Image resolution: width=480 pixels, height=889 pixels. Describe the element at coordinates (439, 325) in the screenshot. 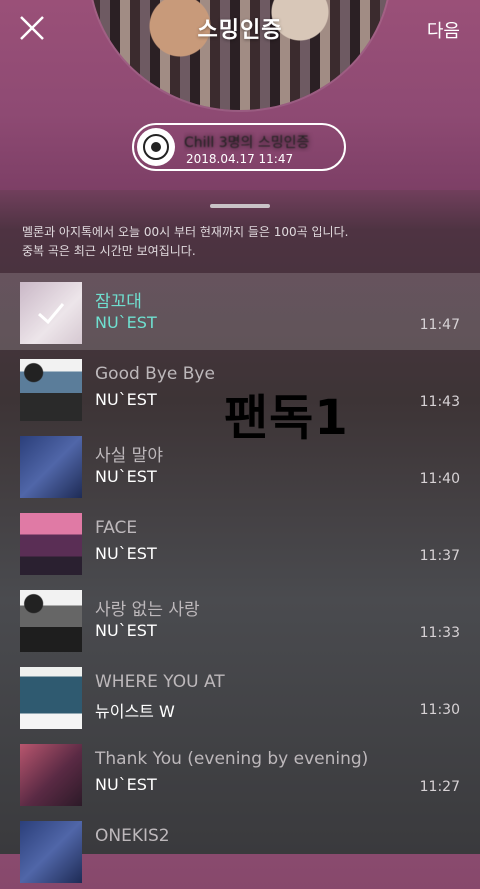

I see `play-time: 11:47` at that location.